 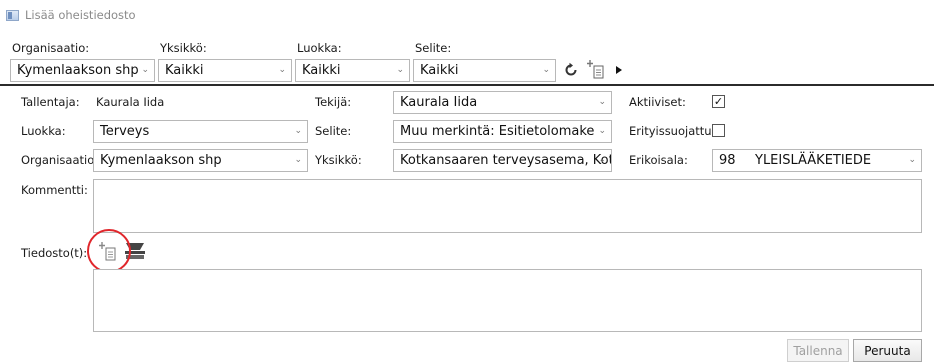 I want to click on yksikko-select: Kotkansaaren terveysasema, Kotka ⌄, so click(x=502, y=160).